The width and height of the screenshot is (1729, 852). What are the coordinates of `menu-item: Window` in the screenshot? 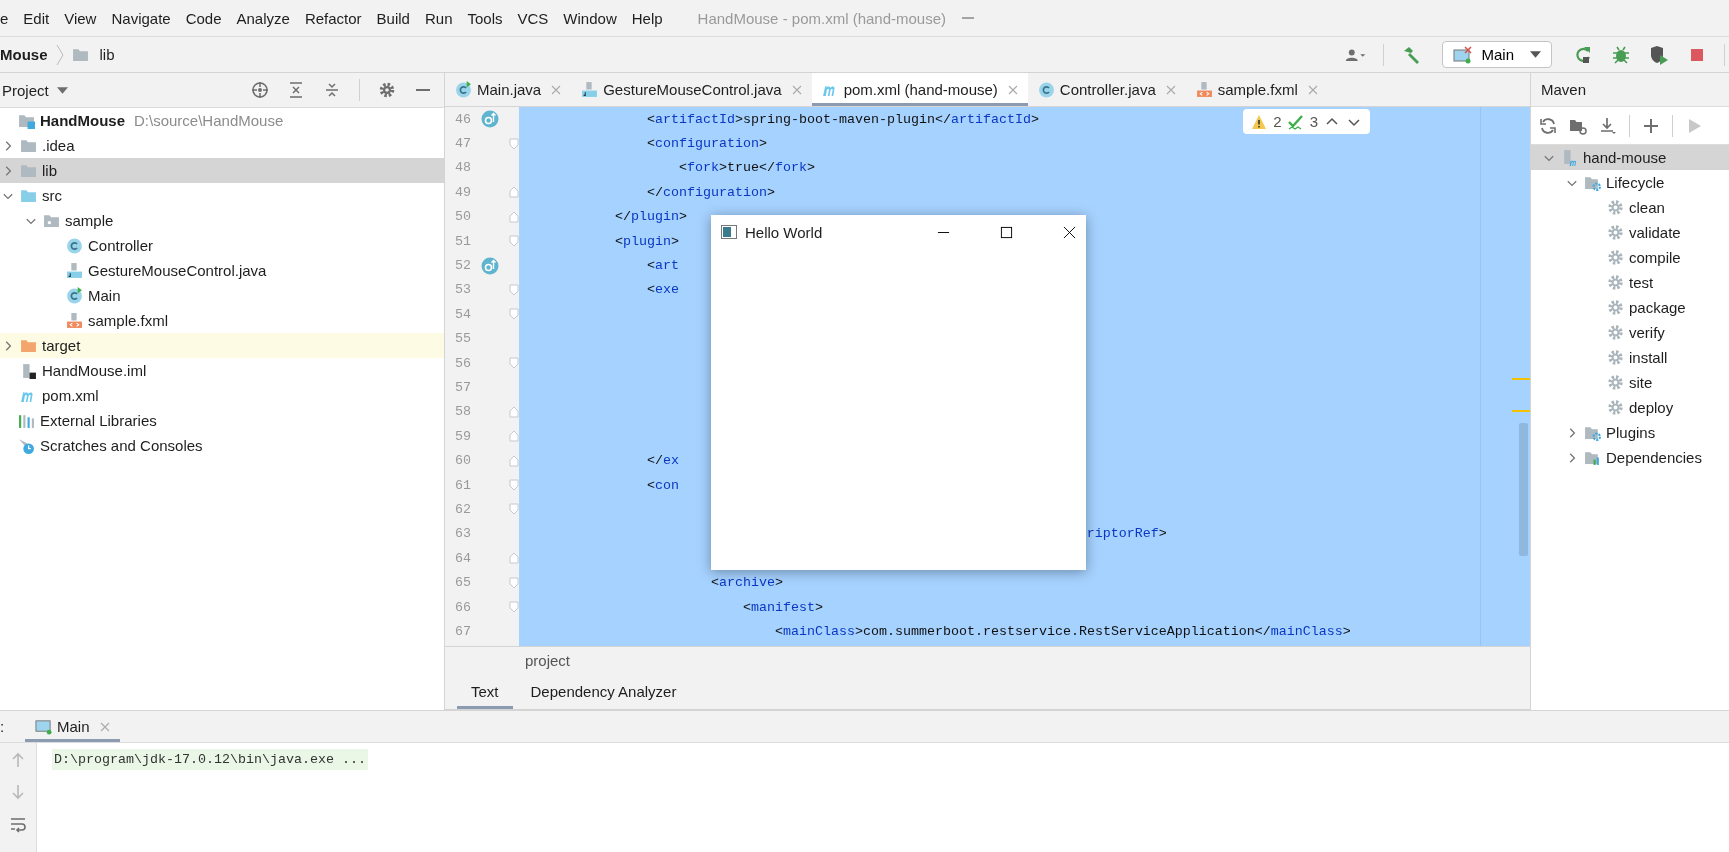 It's located at (590, 18).